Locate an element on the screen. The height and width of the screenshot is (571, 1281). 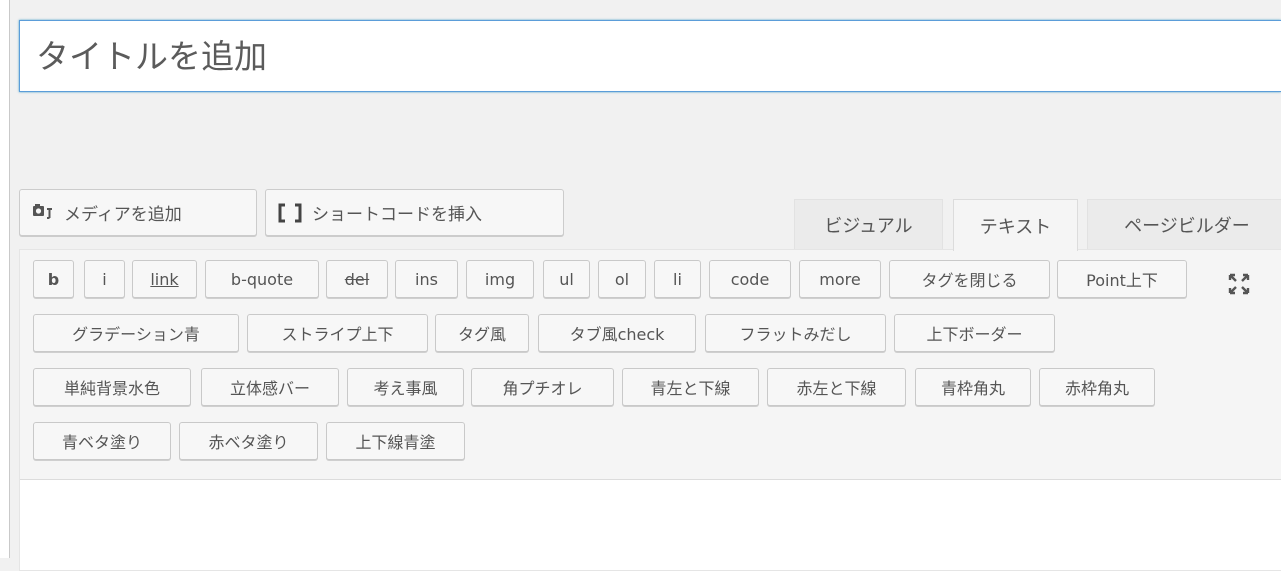
qt-bold-button: b is located at coordinates (53, 279).